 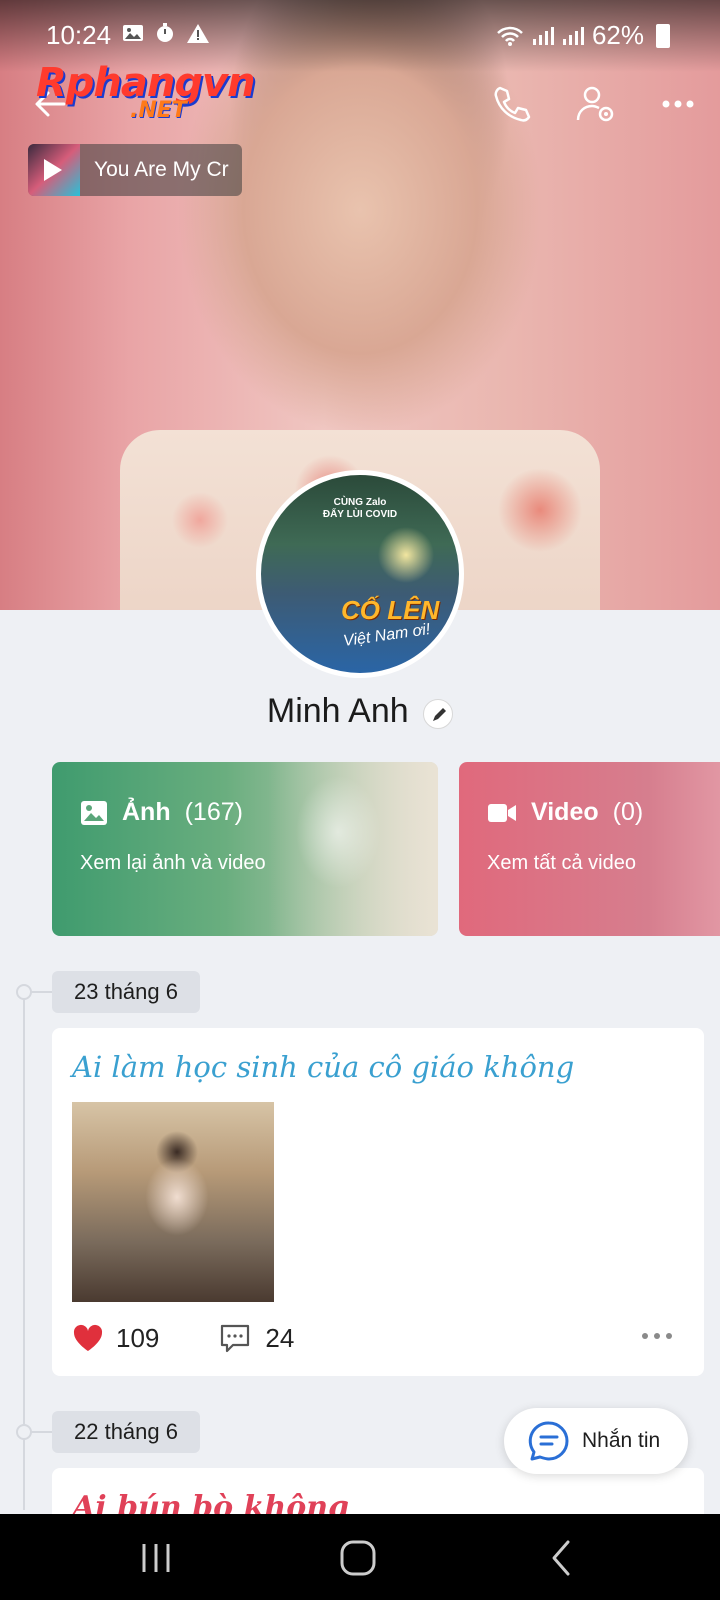 What do you see at coordinates (138, 1337) in the screenshot?
I see `like-count: 109` at bounding box center [138, 1337].